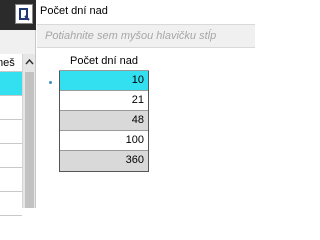 The height and width of the screenshot is (240, 320). What do you see at coordinates (104, 81) in the screenshot?
I see `table-row: 10` at bounding box center [104, 81].